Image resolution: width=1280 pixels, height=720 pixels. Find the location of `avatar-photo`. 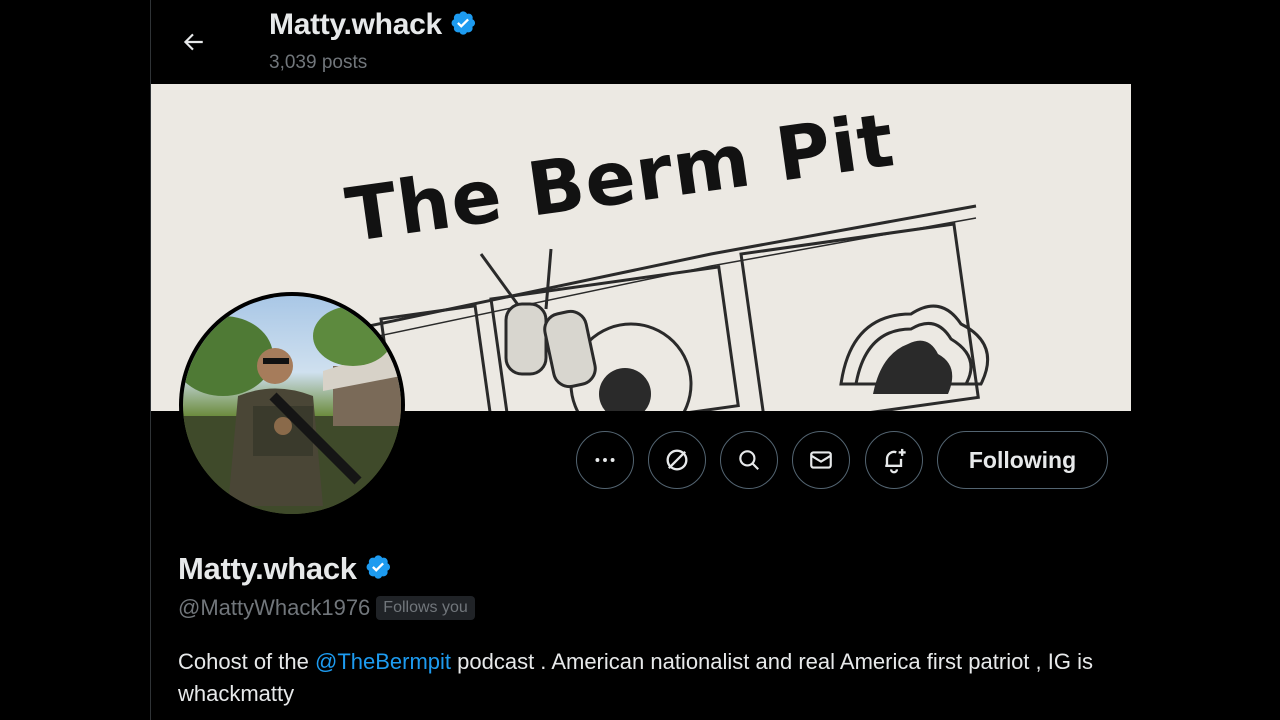

avatar-photo is located at coordinates (292, 405).